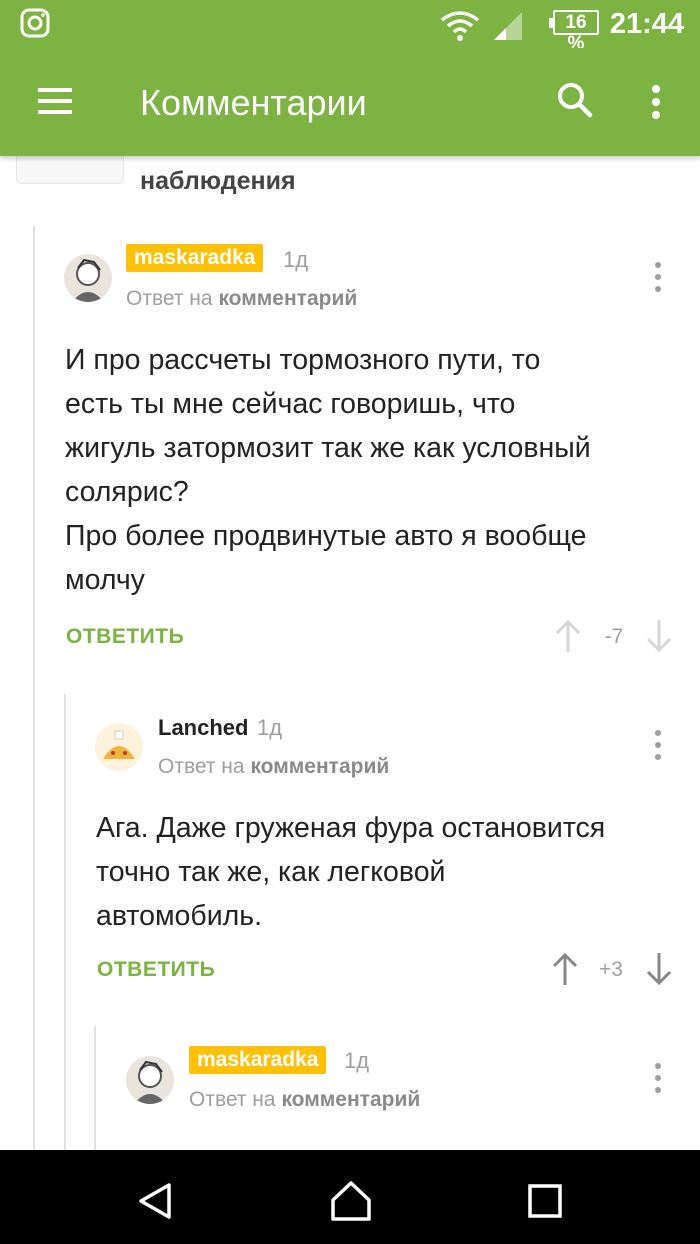 The width and height of the screenshot is (700, 1244). What do you see at coordinates (253, 102) in the screenshot?
I see `page-title: Комментарии` at bounding box center [253, 102].